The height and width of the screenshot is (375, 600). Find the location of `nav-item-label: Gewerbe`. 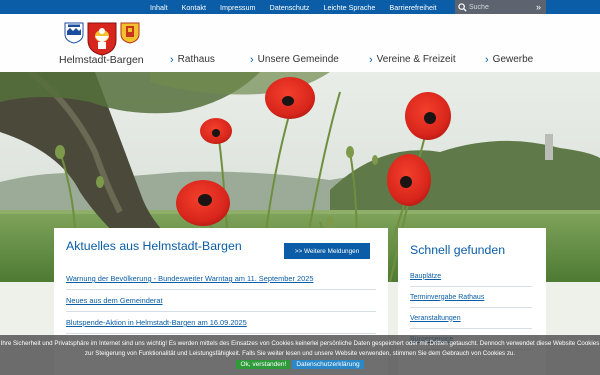

nav-item-label: Gewerbe is located at coordinates (513, 59).